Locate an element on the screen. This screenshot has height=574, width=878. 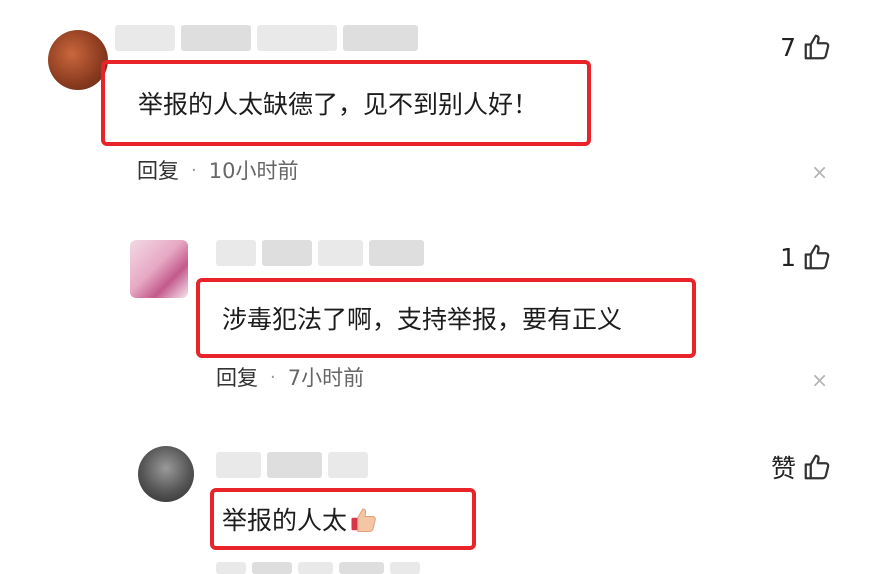
comment-time: 10小时前 is located at coordinates (253, 171).